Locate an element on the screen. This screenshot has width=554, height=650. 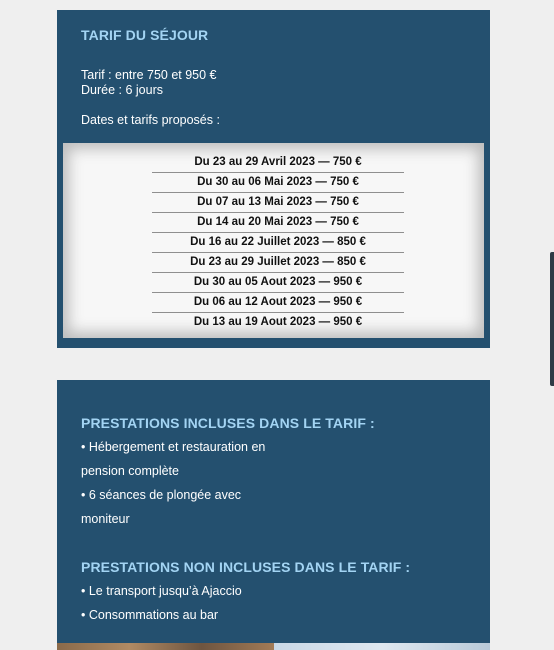
excluded-title: PRESTATIONS NON INCLUSES DANS LE TARIF : is located at coordinates (246, 567).